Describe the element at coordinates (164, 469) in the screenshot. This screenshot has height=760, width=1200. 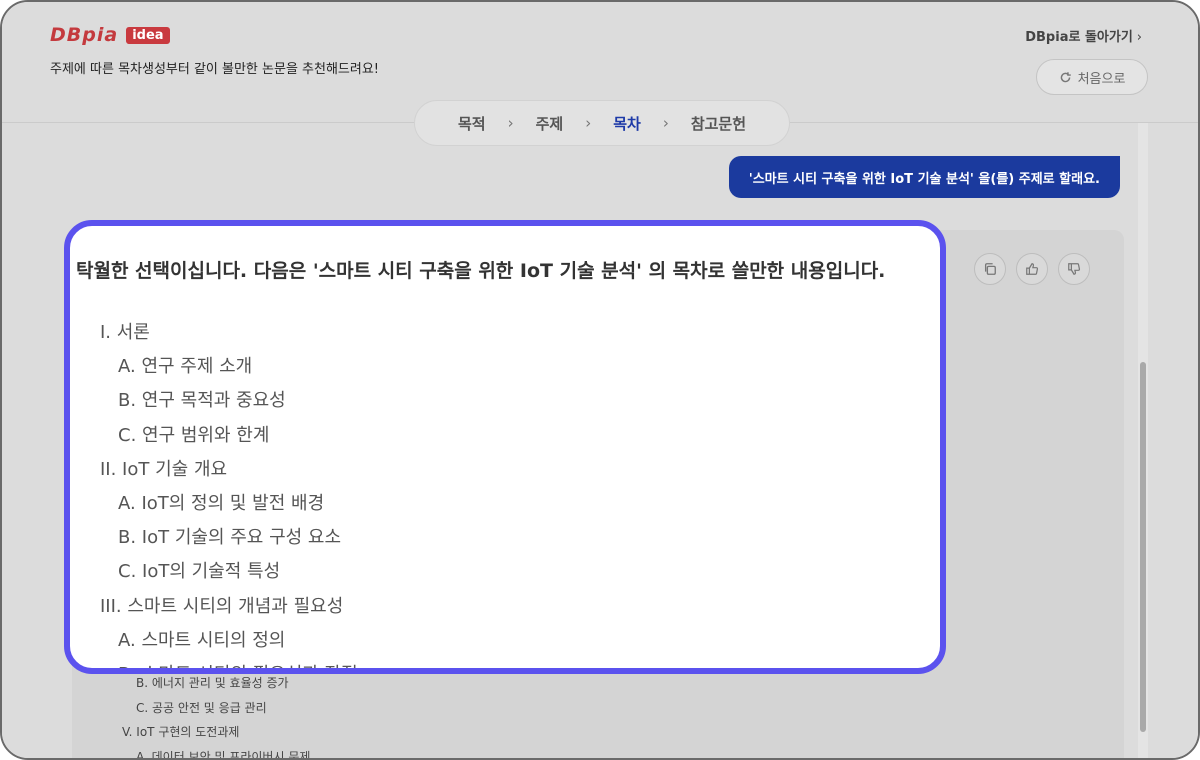
I see `toc-item: II. IoT 기술 개요` at that location.